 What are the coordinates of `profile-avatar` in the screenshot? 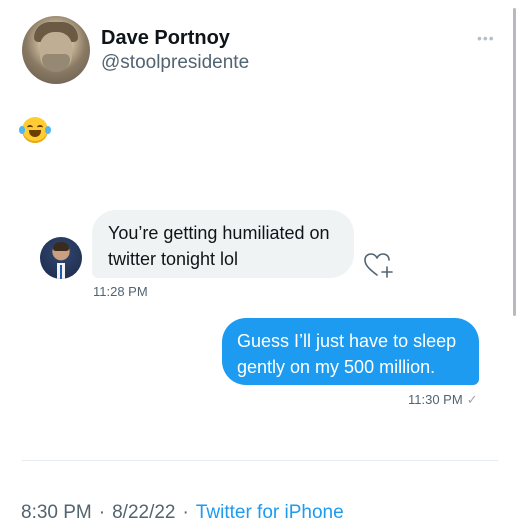 It's located at (56, 50).